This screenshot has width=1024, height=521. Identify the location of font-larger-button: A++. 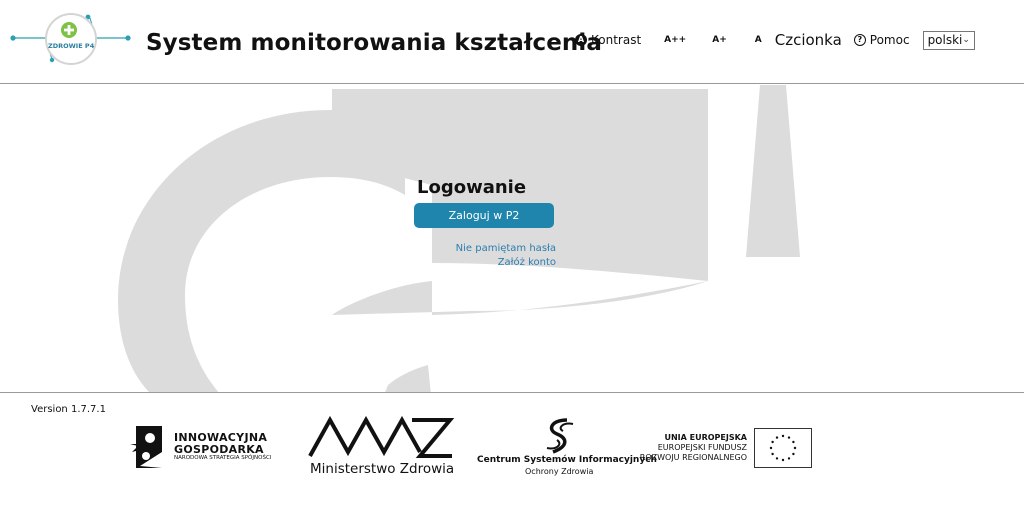
(675, 40).